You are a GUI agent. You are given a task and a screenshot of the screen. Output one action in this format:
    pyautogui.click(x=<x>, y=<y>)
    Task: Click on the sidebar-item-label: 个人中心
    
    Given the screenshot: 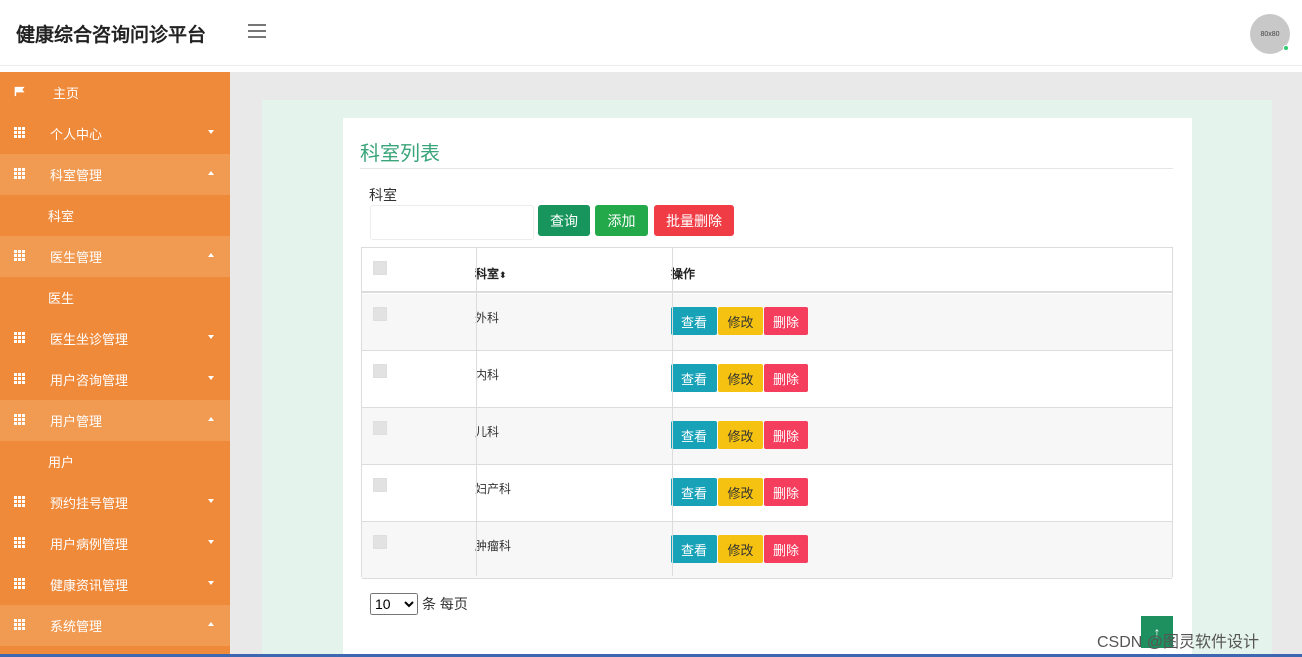 What is the action you would take?
    pyautogui.click(x=76, y=134)
    